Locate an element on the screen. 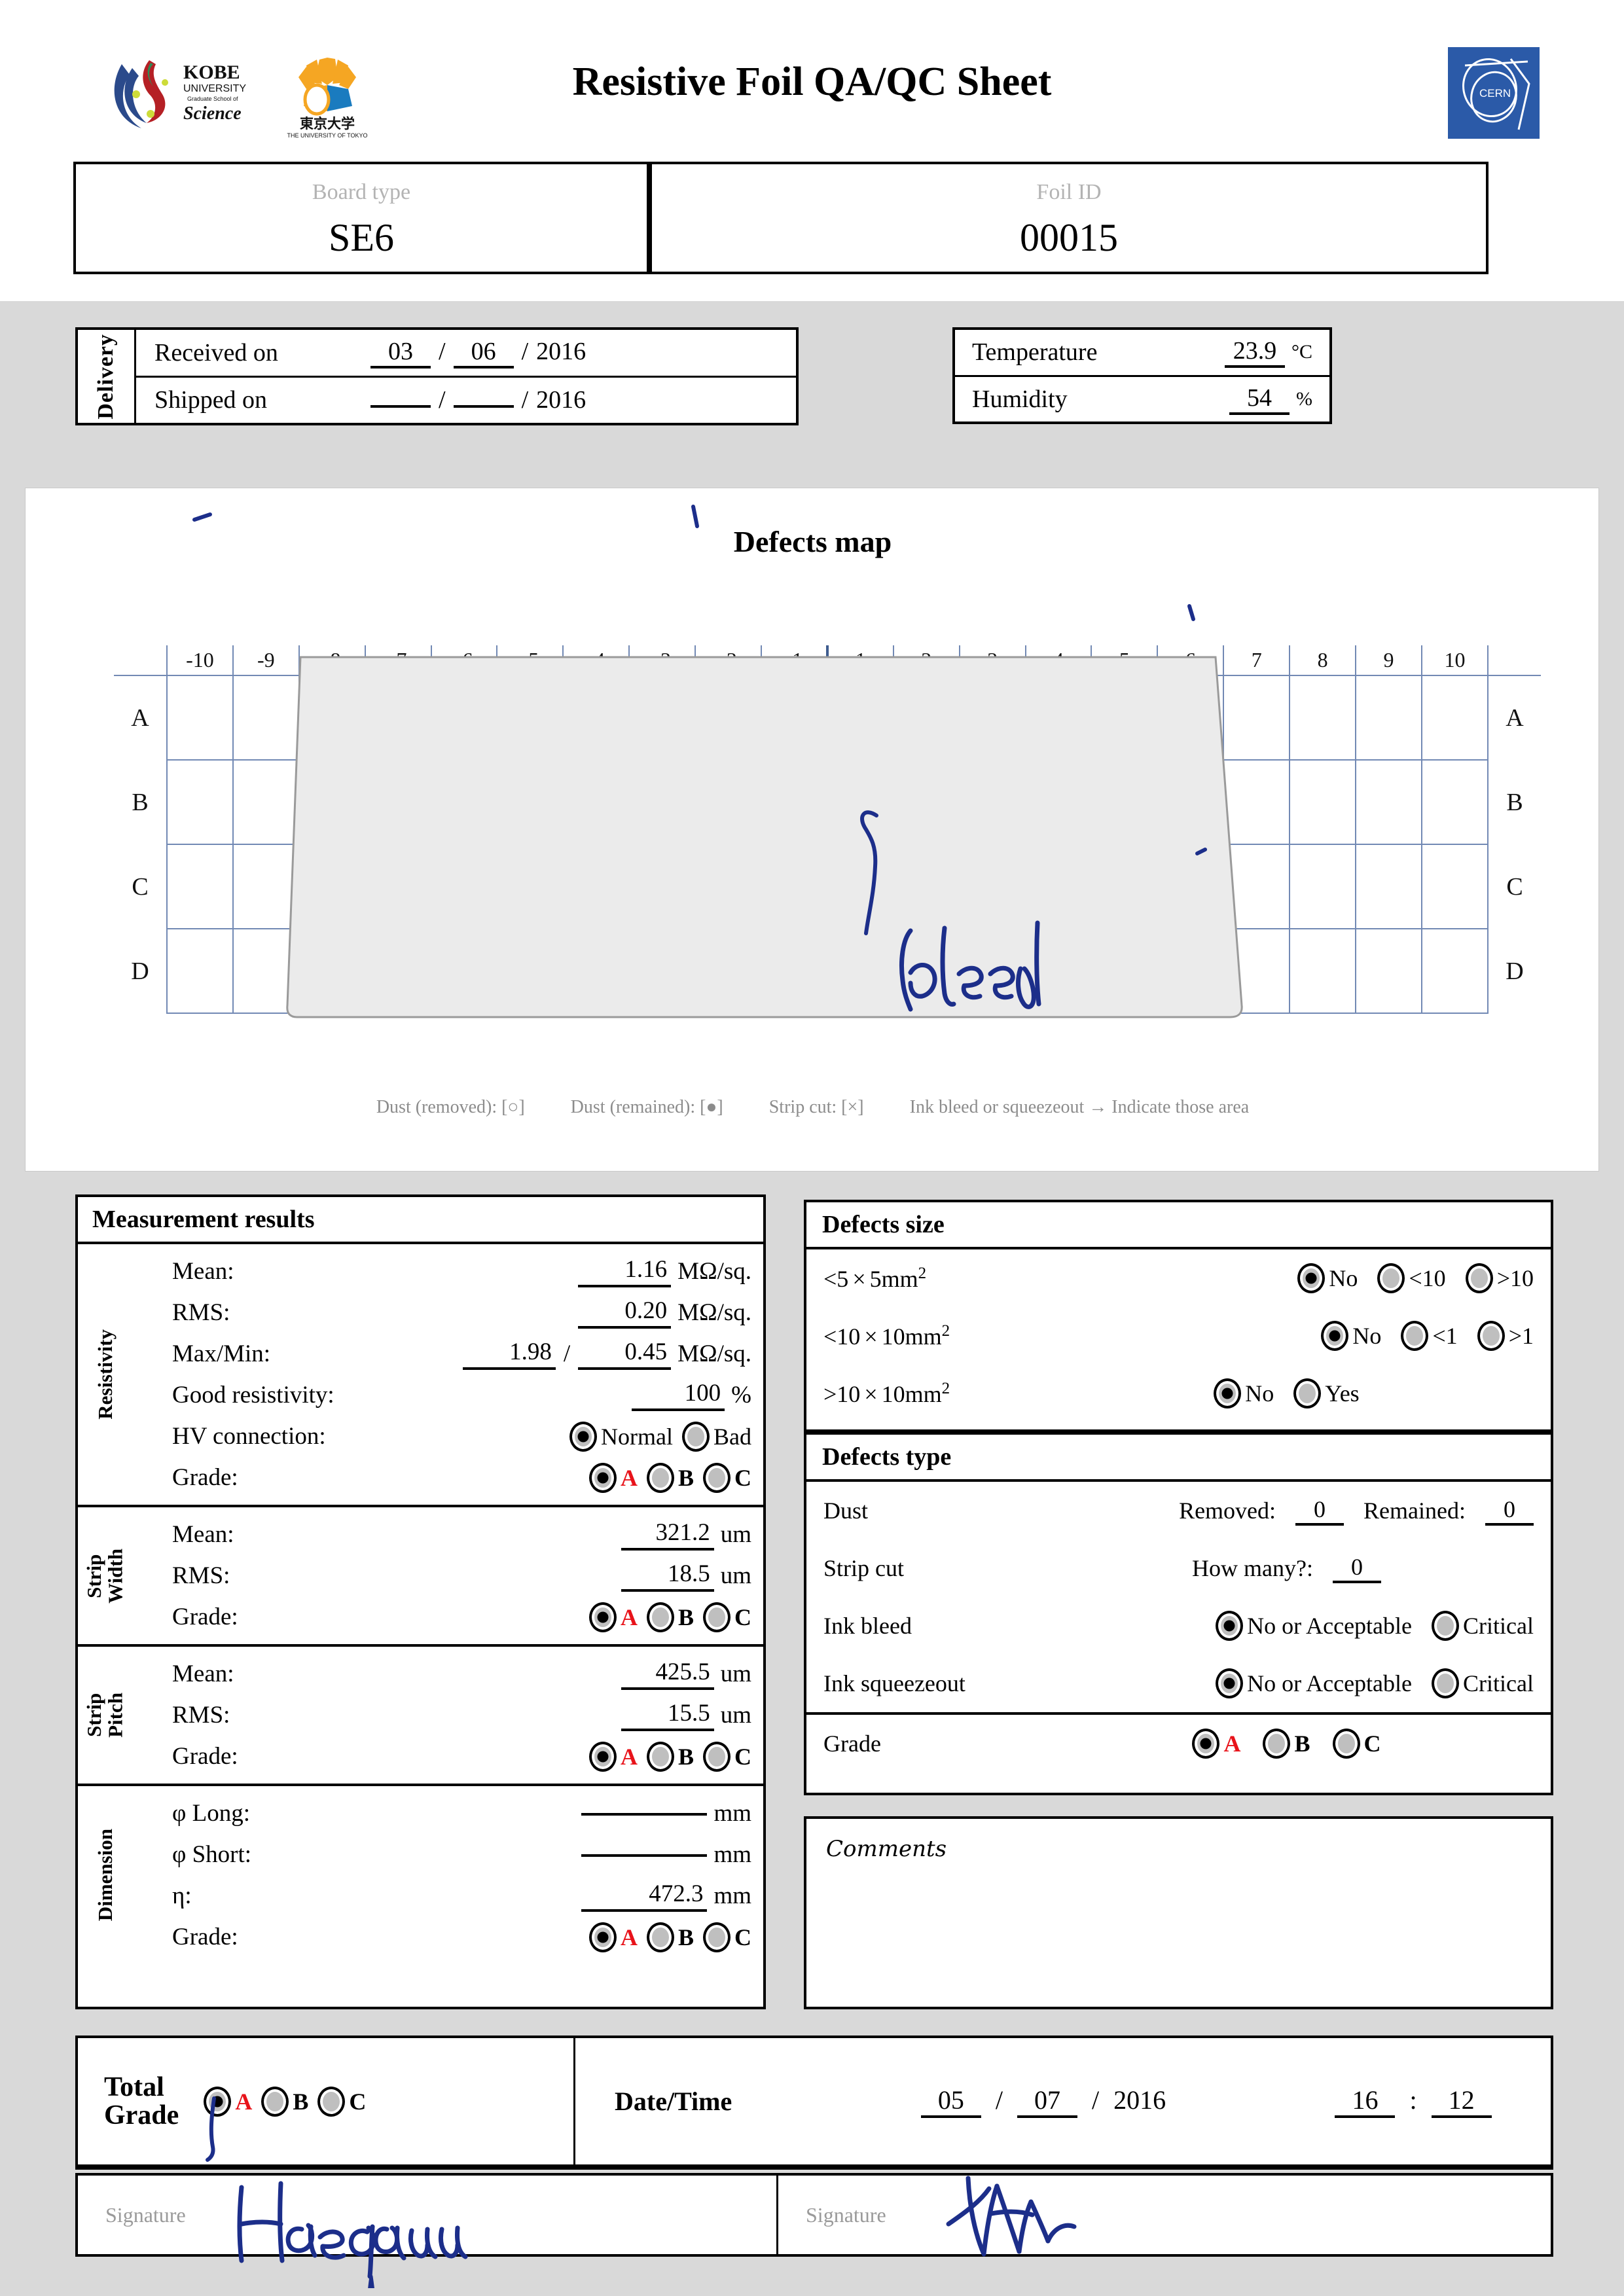  radio-icon-size-5x5-lt10 is located at coordinates (1391, 1278).